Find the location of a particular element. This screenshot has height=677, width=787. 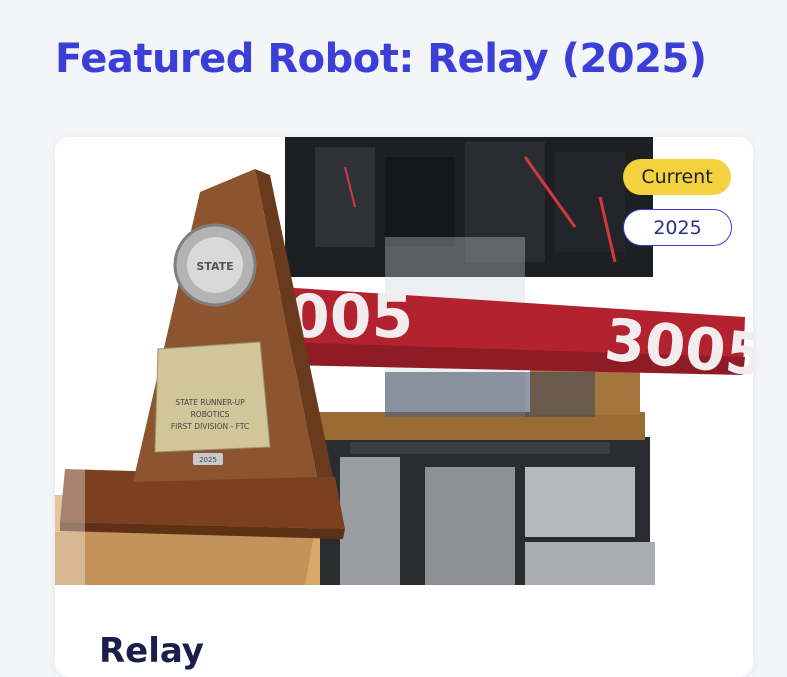

trophy-plaque is located at coordinates (212, 397).